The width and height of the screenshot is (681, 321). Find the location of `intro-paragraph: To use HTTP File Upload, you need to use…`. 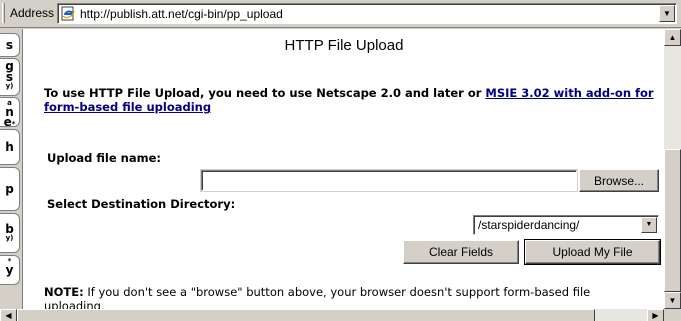

intro-paragraph: To use HTTP File Upload, you need to use… is located at coordinates (354, 100).